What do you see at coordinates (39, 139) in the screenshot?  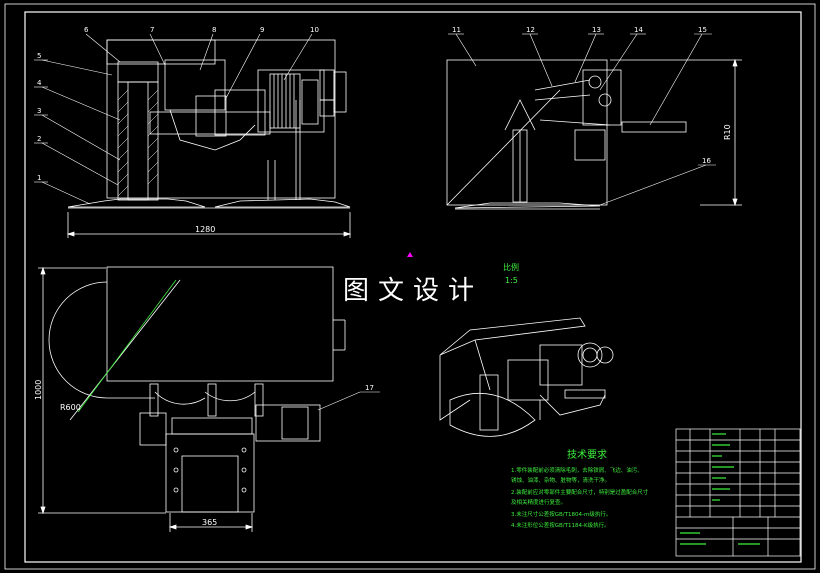 I see `part-number: 2` at bounding box center [39, 139].